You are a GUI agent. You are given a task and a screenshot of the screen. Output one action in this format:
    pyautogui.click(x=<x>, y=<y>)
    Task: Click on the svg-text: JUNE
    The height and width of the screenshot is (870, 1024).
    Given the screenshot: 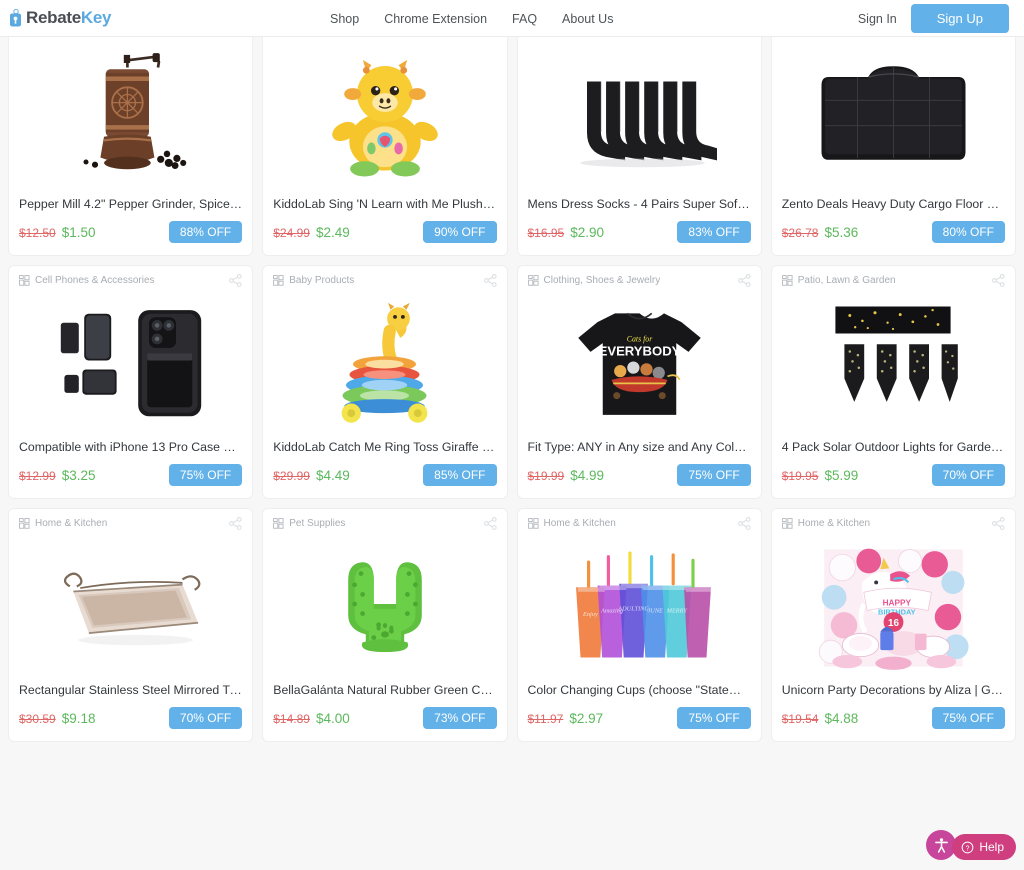 What is the action you would take?
    pyautogui.click(x=656, y=611)
    